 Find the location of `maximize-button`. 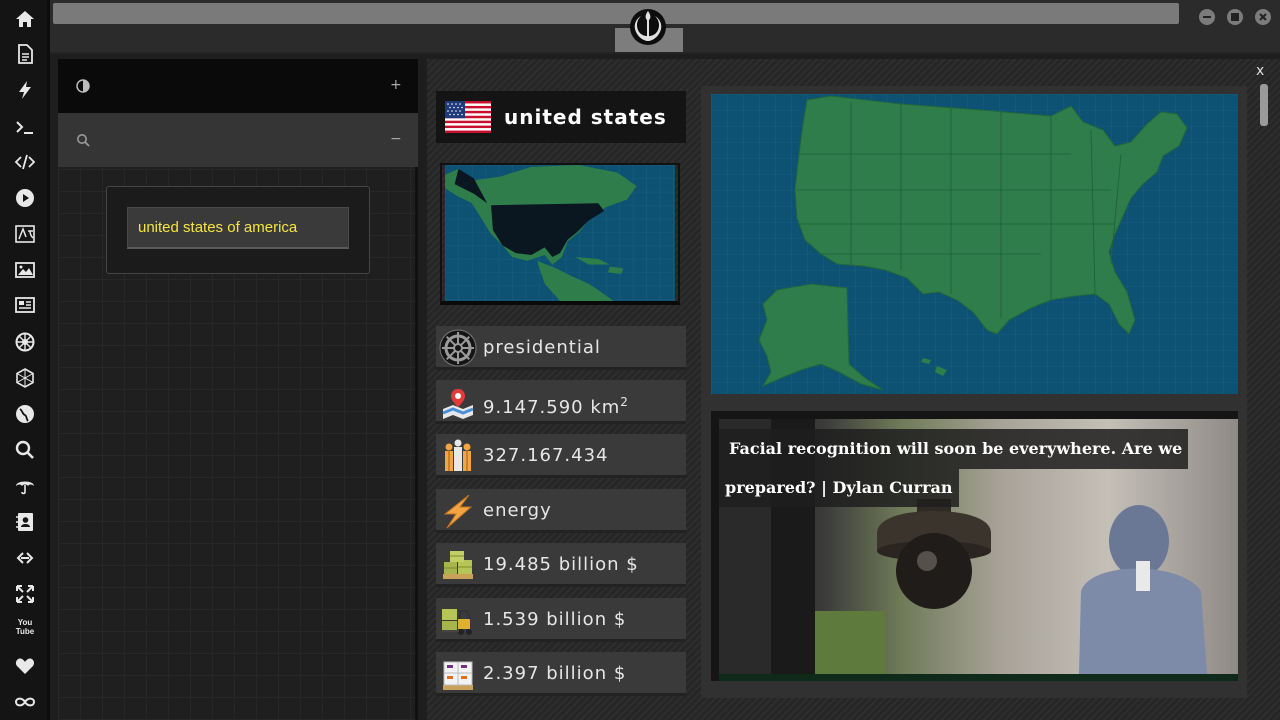

maximize-button is located at coordinates (1235, 17).